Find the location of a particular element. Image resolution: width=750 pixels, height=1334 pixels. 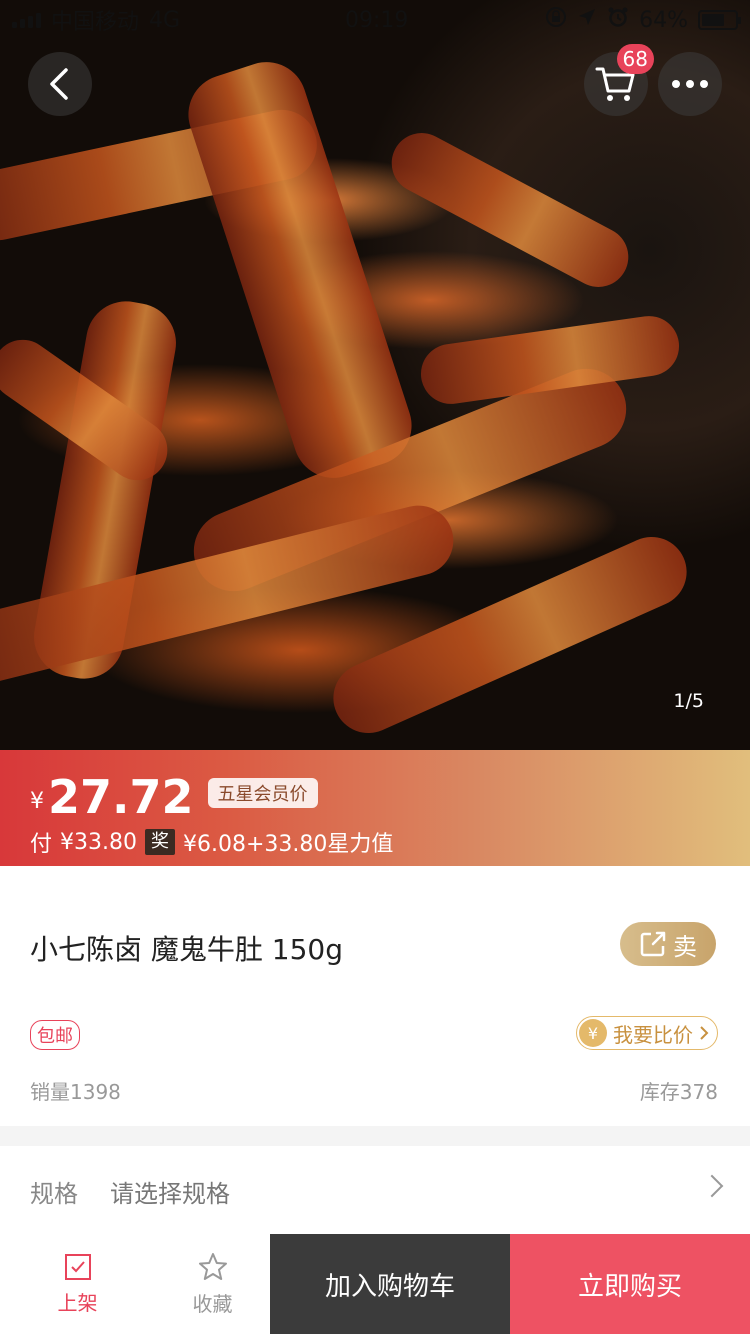

spec-label: 规格 is located at coordinates (54, 1193).